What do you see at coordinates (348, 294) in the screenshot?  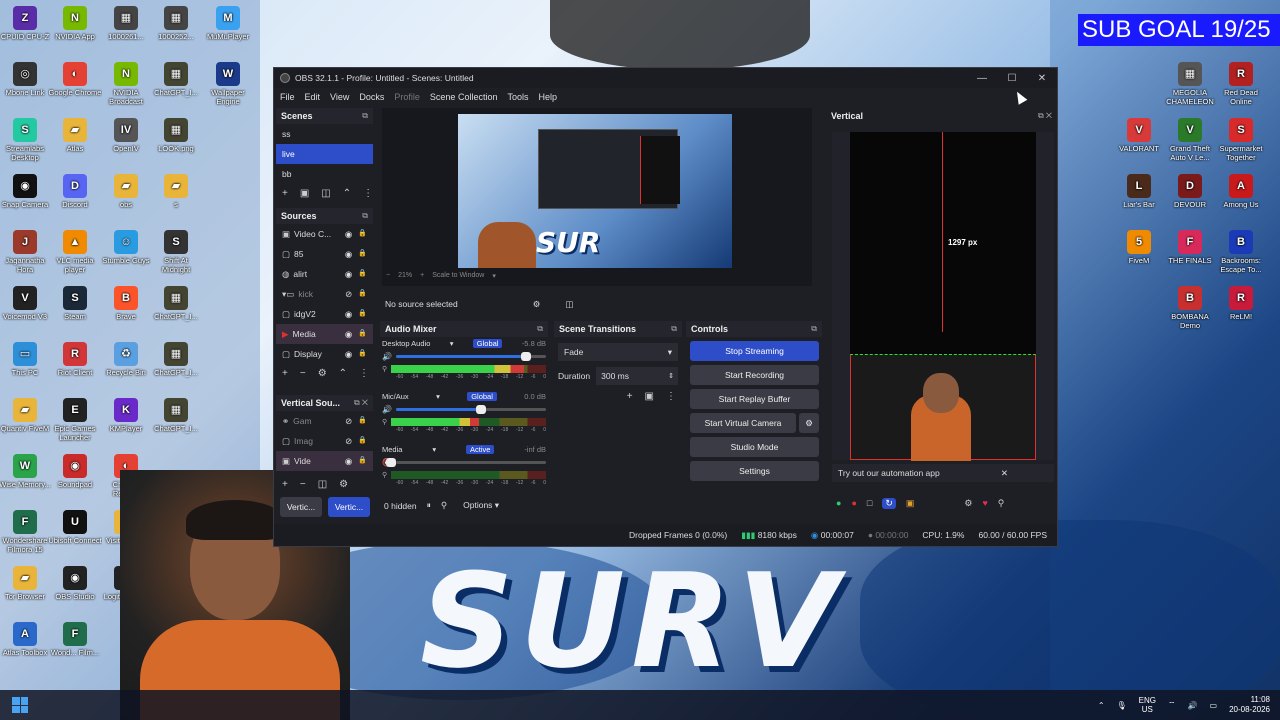 I see `visibility-eye-icon: ⊘` at bounding box center [348, 294].